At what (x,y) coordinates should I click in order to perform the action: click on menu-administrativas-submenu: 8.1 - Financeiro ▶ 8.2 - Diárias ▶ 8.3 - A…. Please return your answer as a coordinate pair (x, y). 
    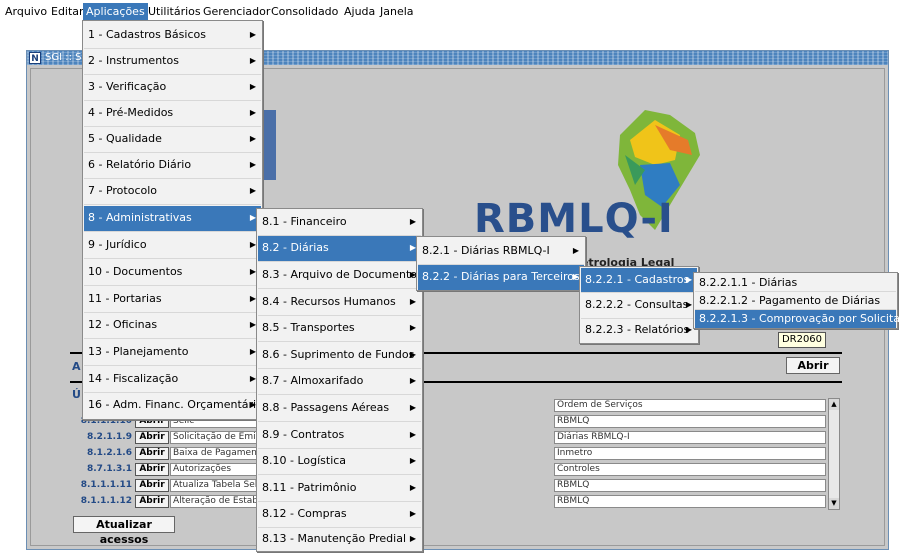
    Looking at the image, I should click on (339, 380).